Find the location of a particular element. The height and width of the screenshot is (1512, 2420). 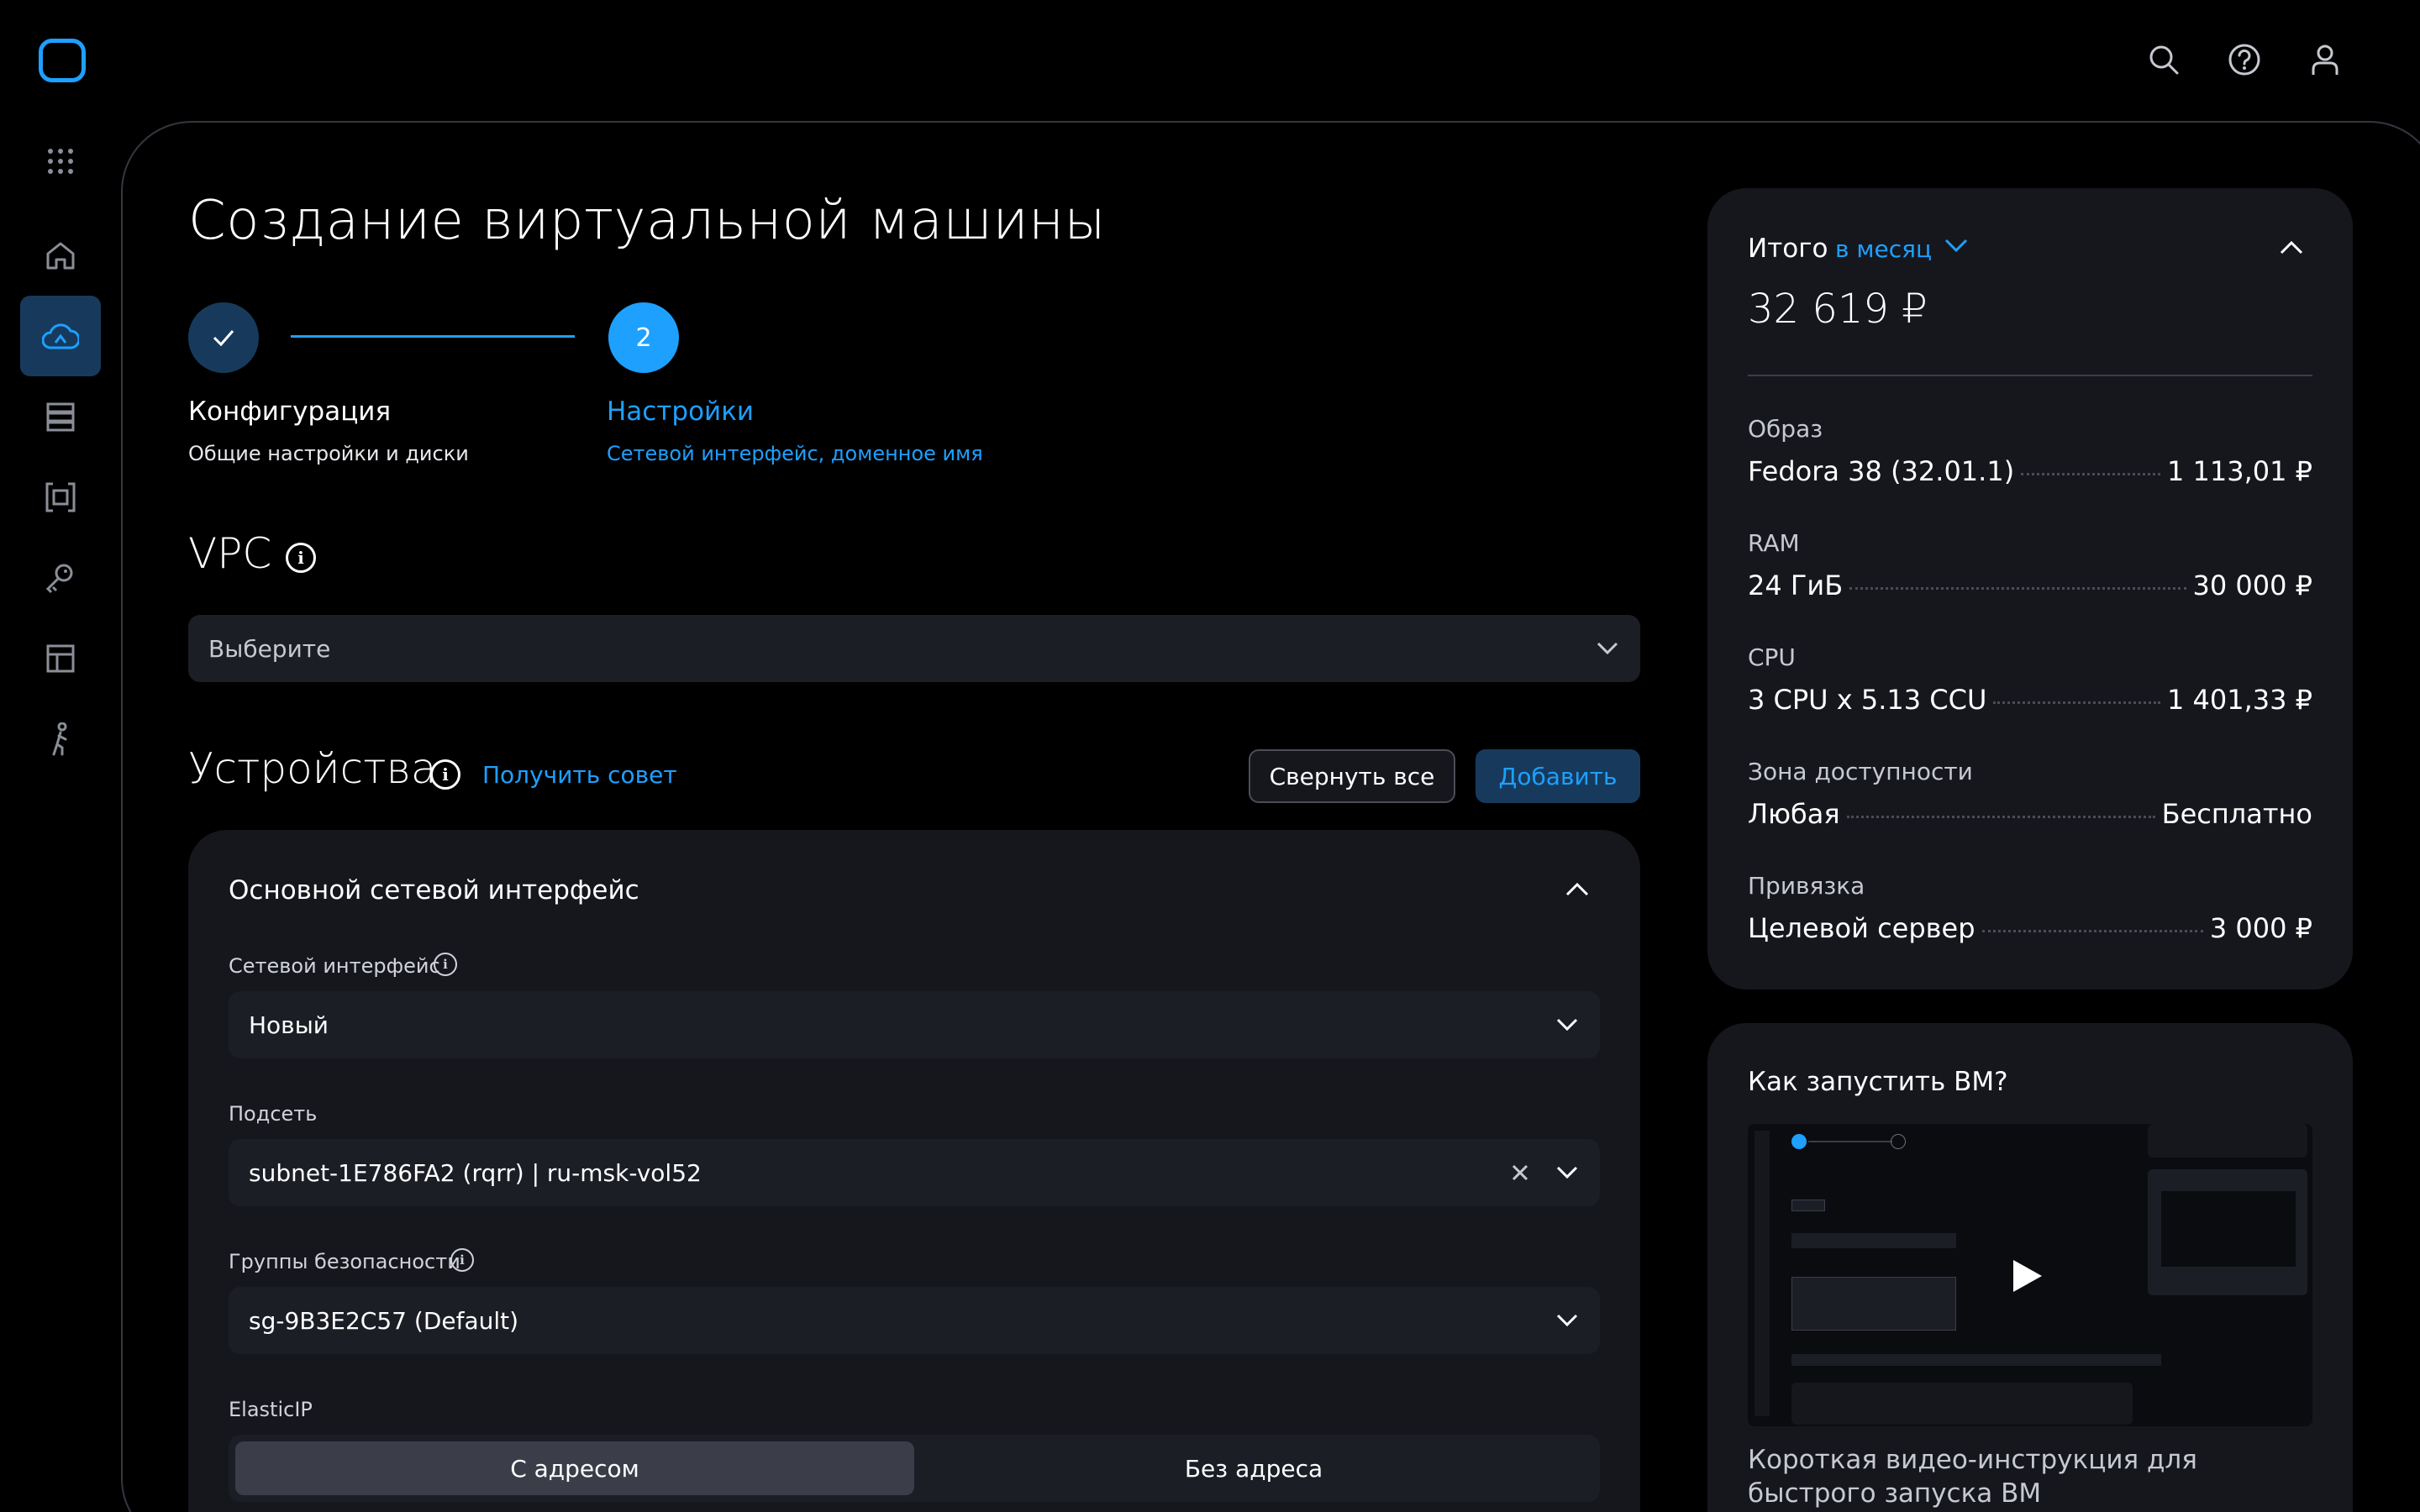

step-2-title: Настройки is located at coordinates (681, 411).